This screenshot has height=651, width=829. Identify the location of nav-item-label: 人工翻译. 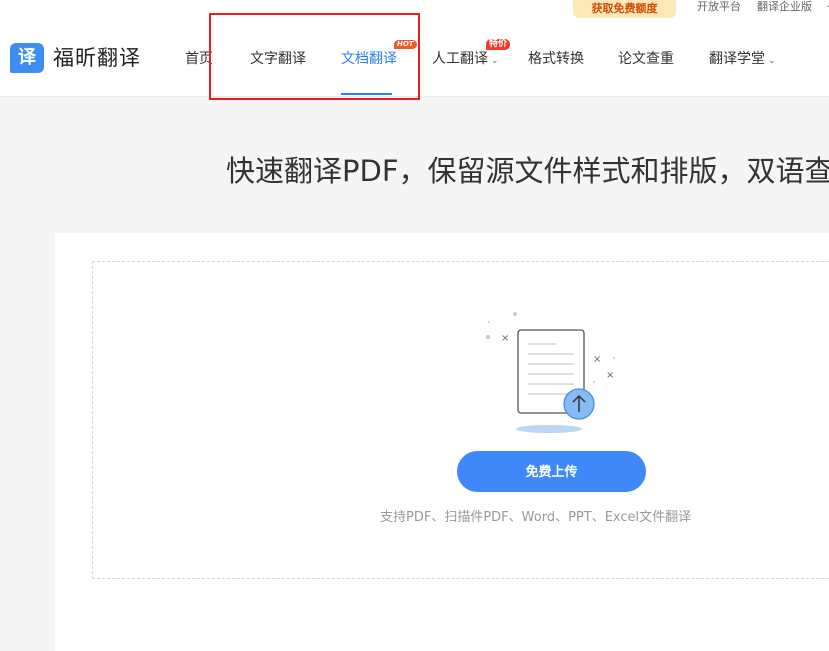
(460, 59).